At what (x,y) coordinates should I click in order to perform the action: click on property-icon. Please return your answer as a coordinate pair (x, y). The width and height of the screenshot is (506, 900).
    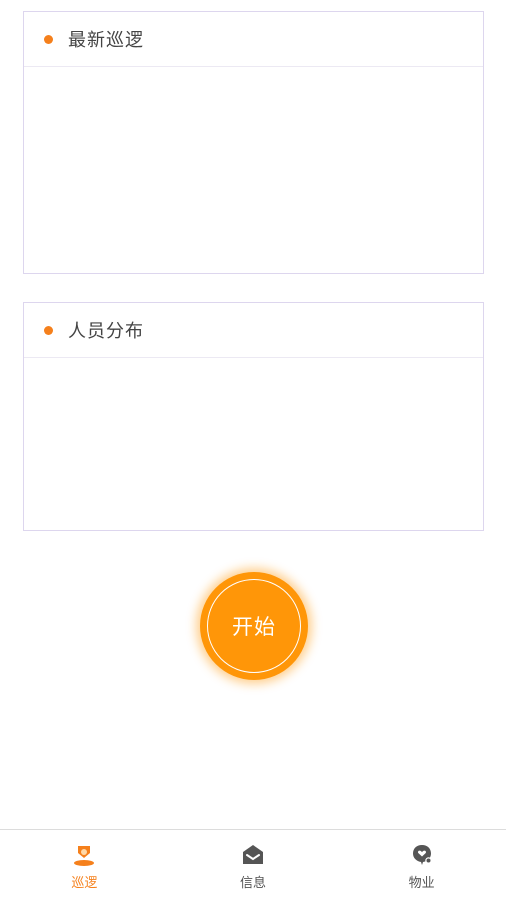
    Looking at the image, I should click on (422, 855).